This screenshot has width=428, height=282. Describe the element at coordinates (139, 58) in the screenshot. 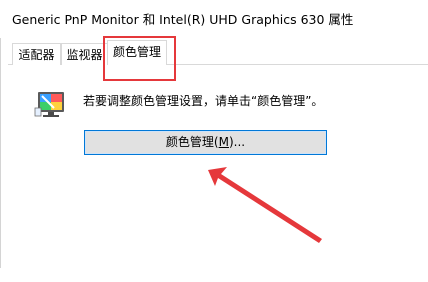

I see `annotation-highlight-box` at that location.